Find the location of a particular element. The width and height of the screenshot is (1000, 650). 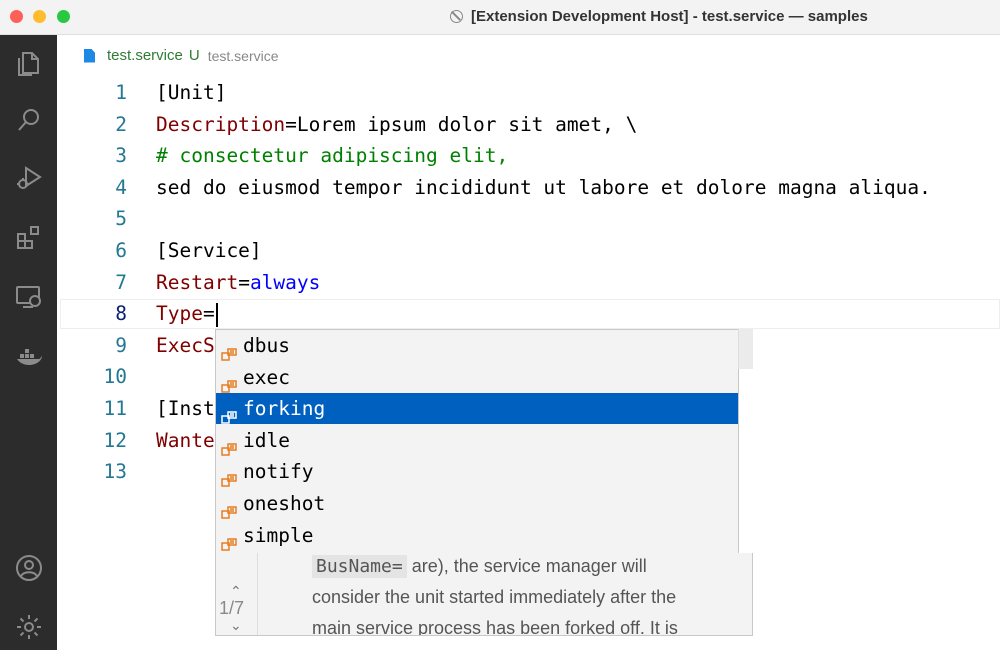

line-number: 8 is located at coordinates (121, 314).